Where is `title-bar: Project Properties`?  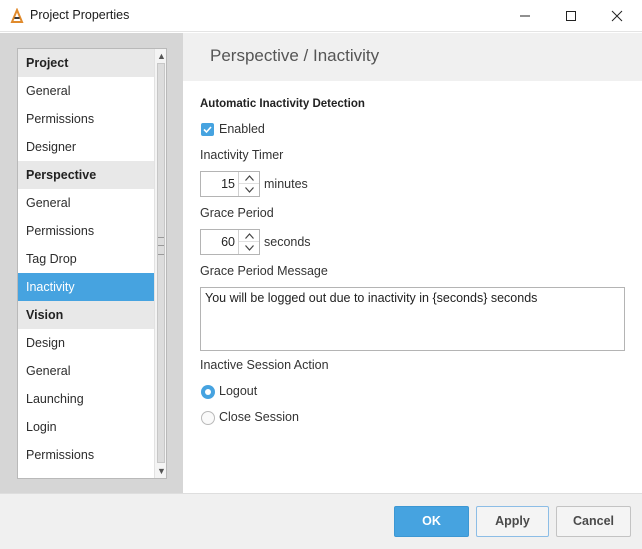
title-bar: Project Properties is located at coordinates (321, 16).